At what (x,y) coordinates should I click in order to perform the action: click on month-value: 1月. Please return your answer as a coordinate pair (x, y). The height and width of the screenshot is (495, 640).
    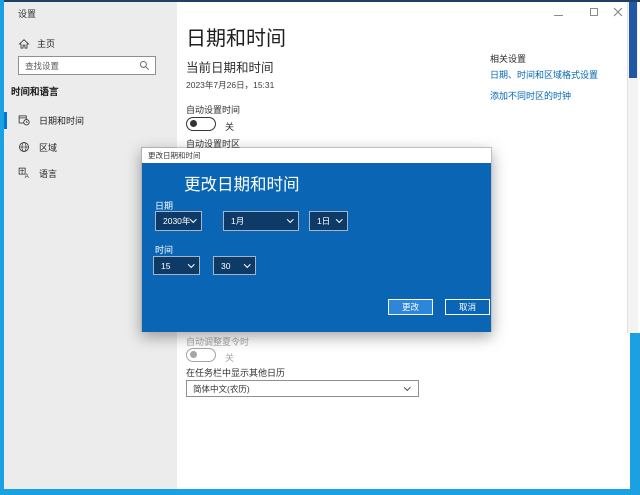
    Looking at the image, I should click on (238, 221).